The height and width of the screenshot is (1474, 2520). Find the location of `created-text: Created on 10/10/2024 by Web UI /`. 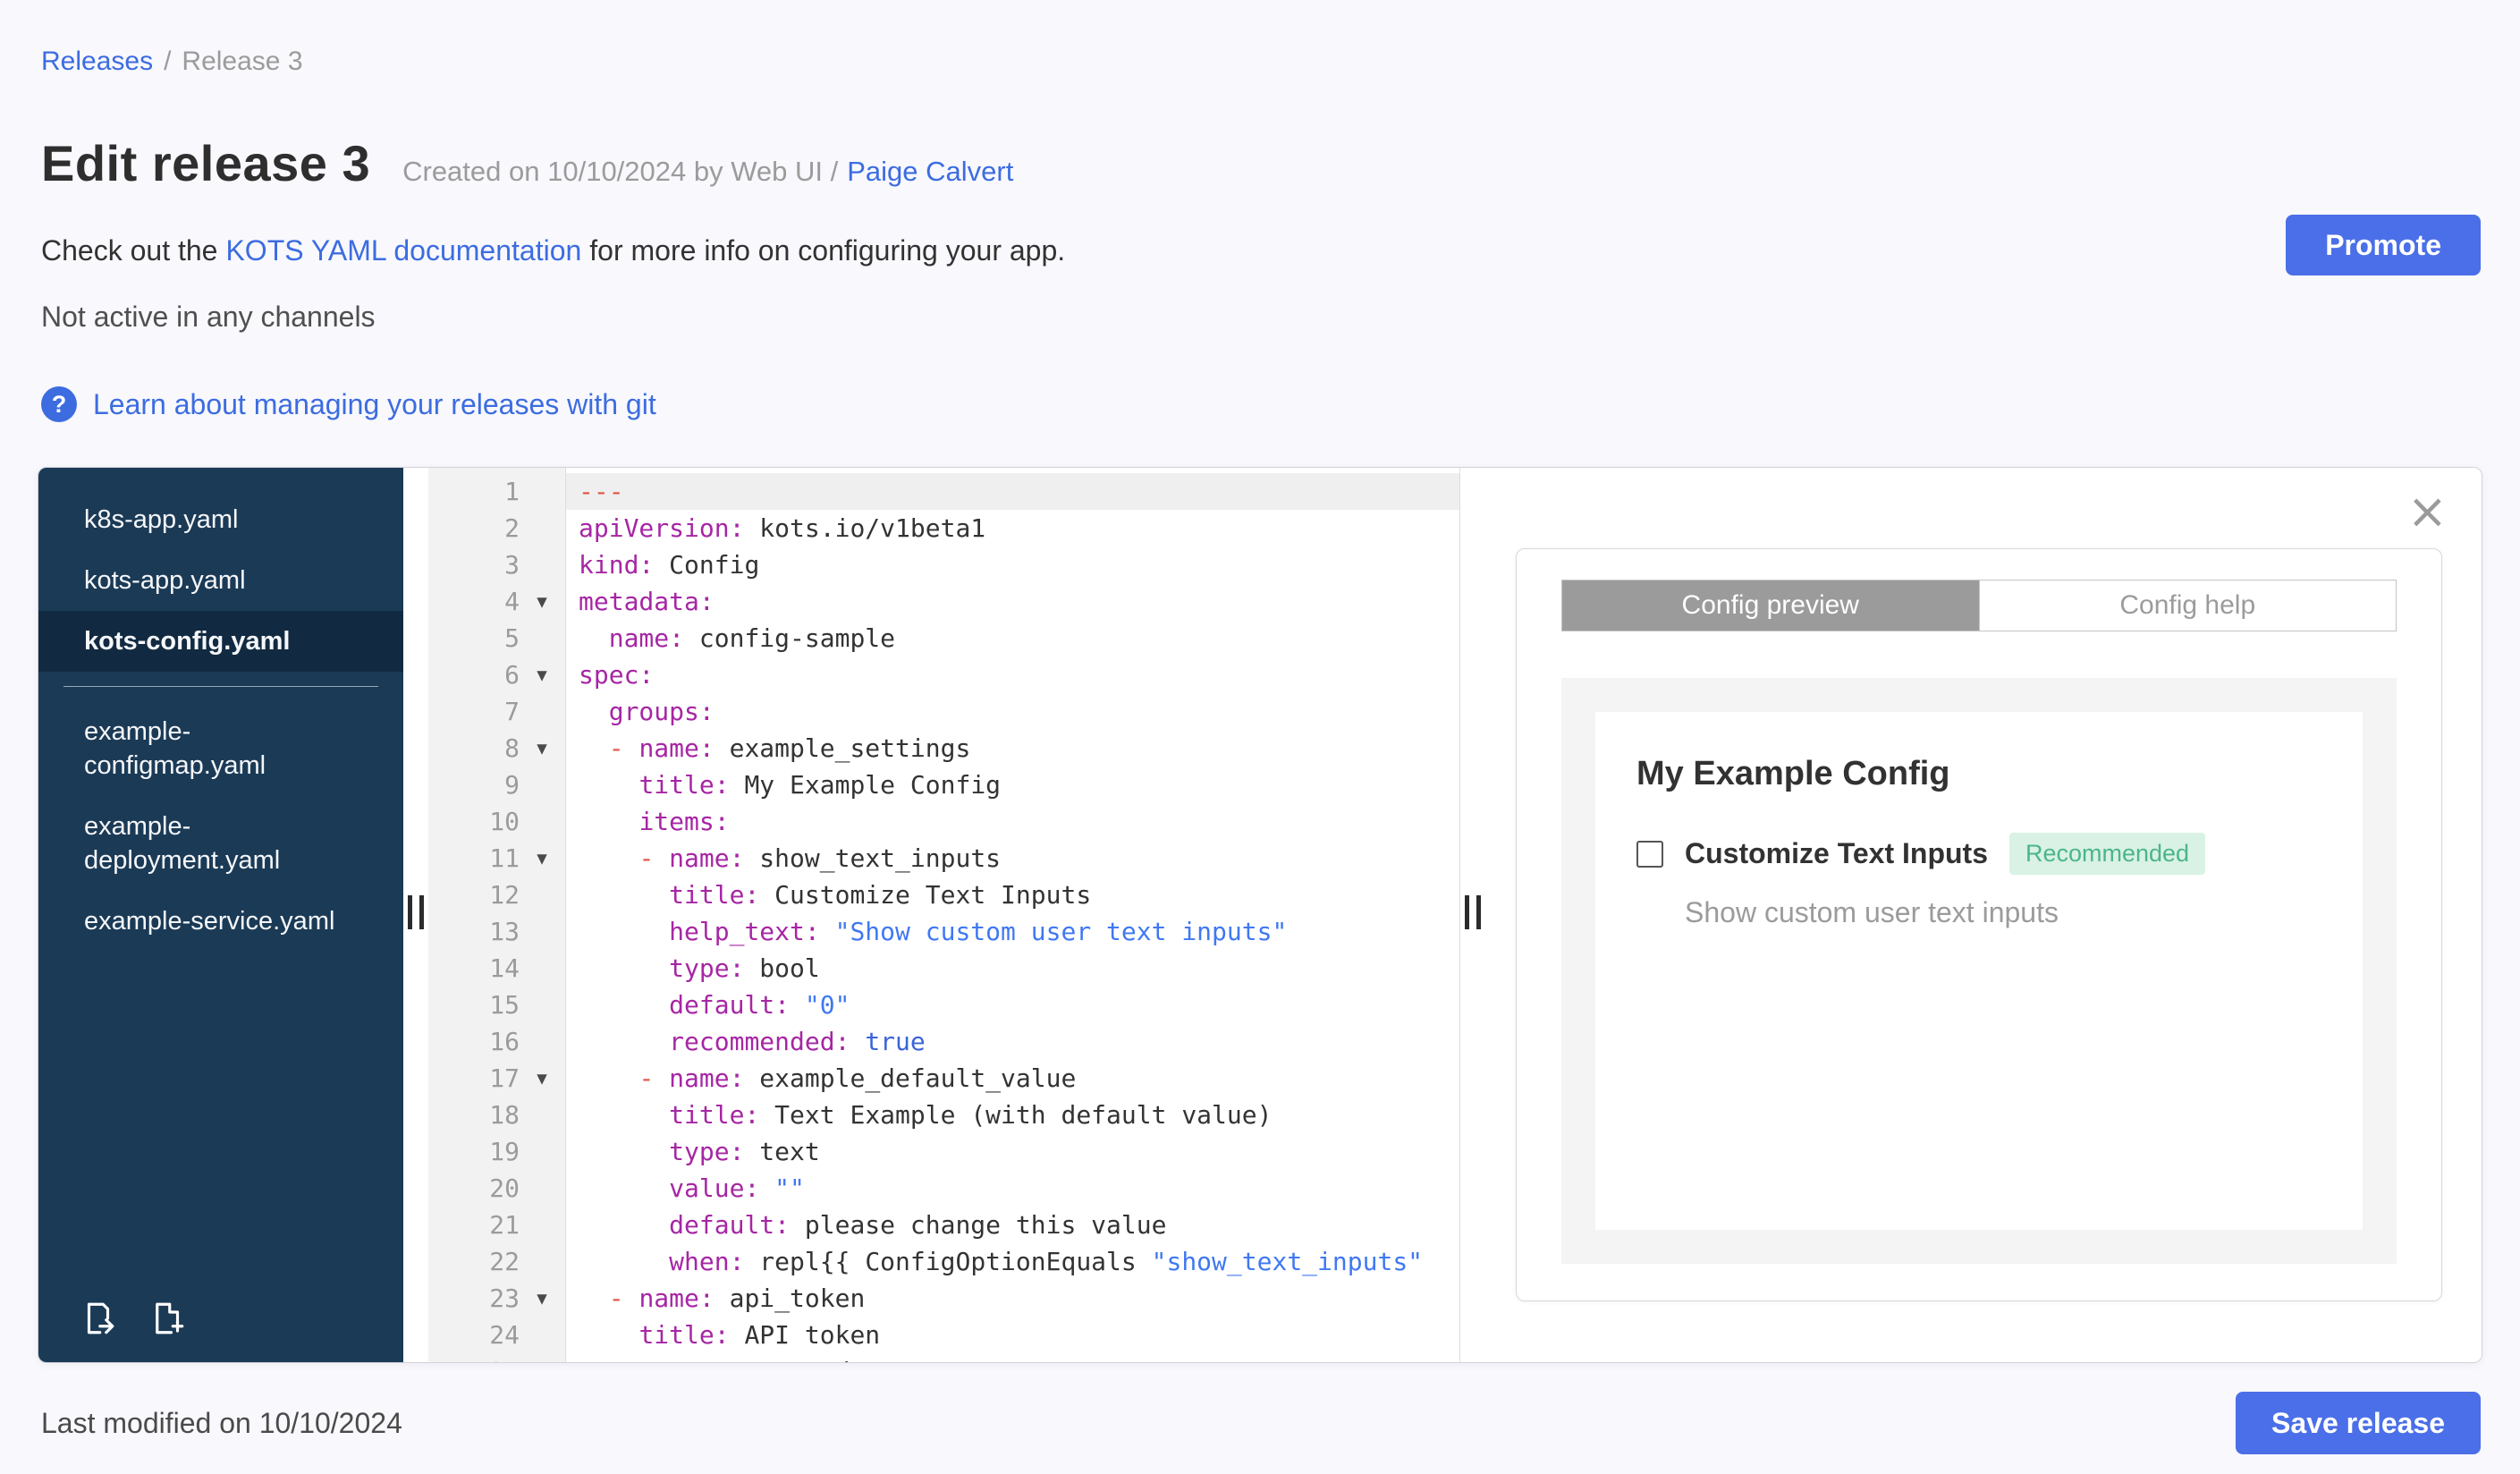

created-text: Created on 10/10/2024 by Web UI / is located at coordinates (620, 171).